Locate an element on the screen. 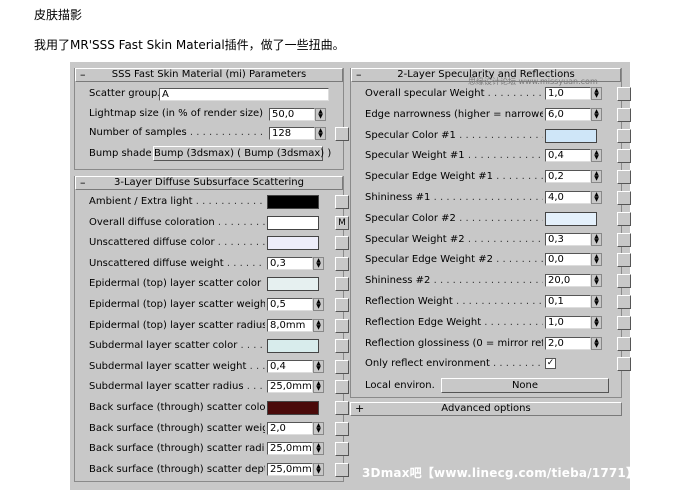 The image size is (678, 490). intro-text: 我用了MR'SSS Fast Skin Material插件，做了一些扭曲。 is located at coordinates (189, 45).